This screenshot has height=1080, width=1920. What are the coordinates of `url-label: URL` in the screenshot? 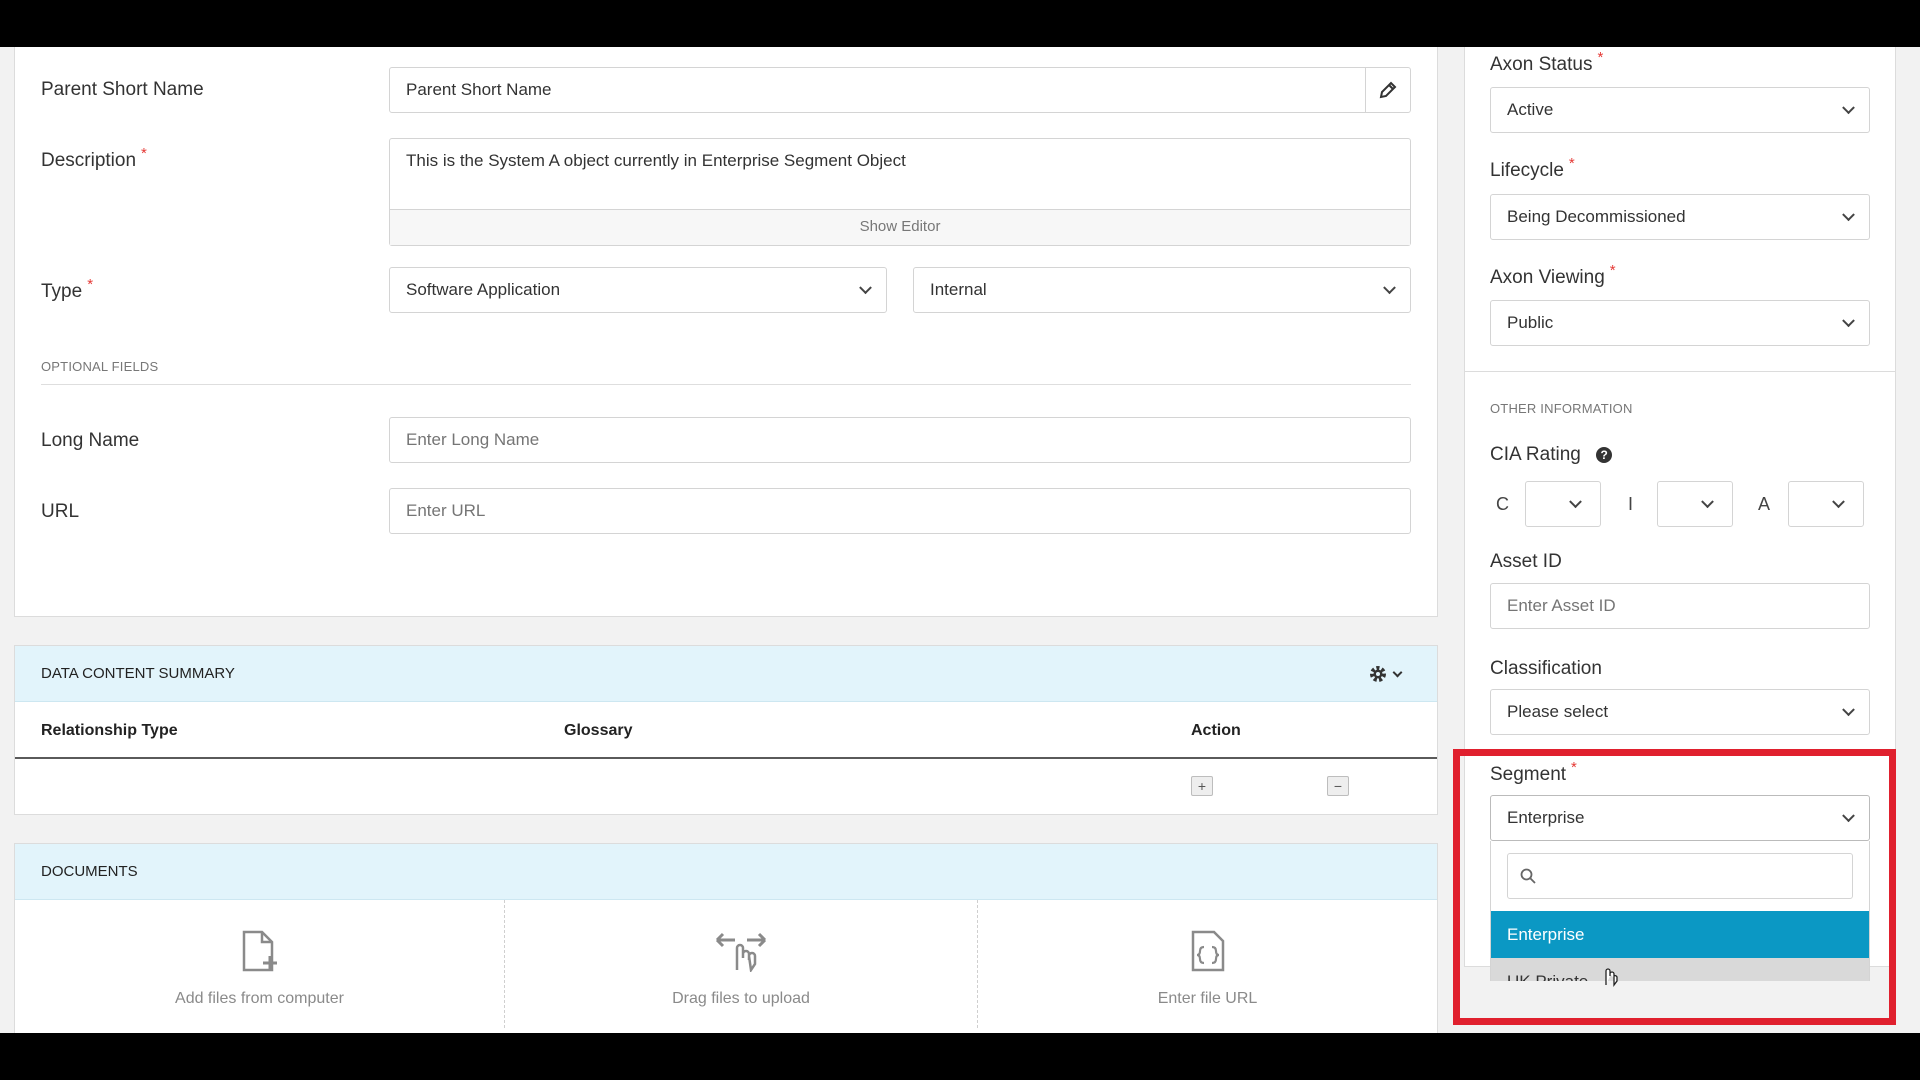 It's located at (60, 511).